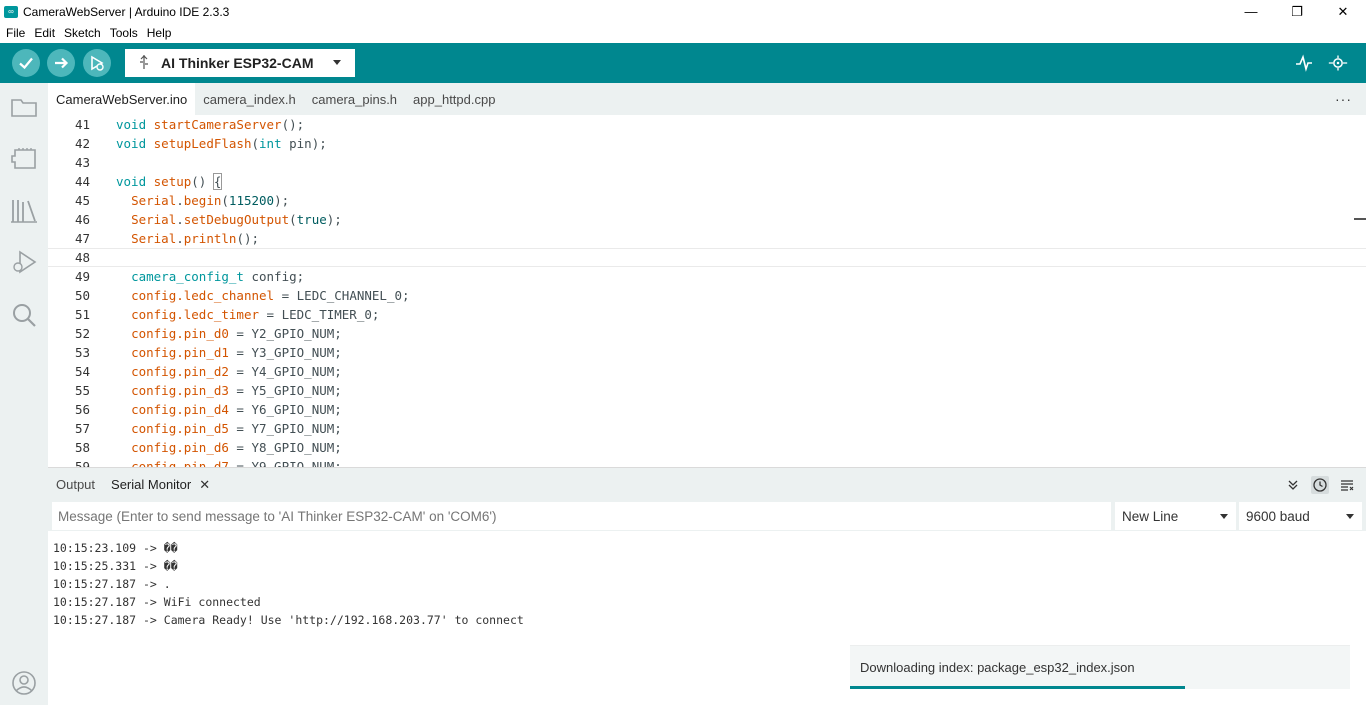  I want to click on upload-button, so click(61, 63).